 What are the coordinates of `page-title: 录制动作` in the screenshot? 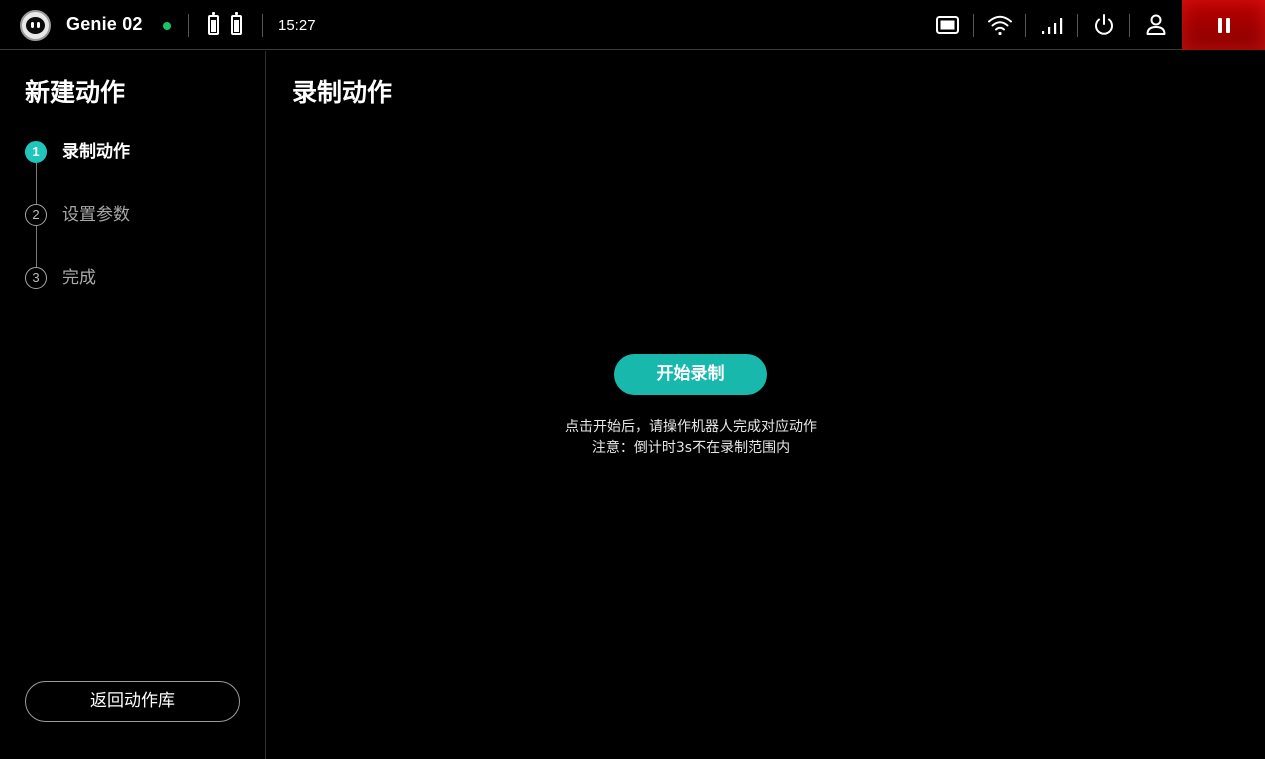 It's located at (342, 92).